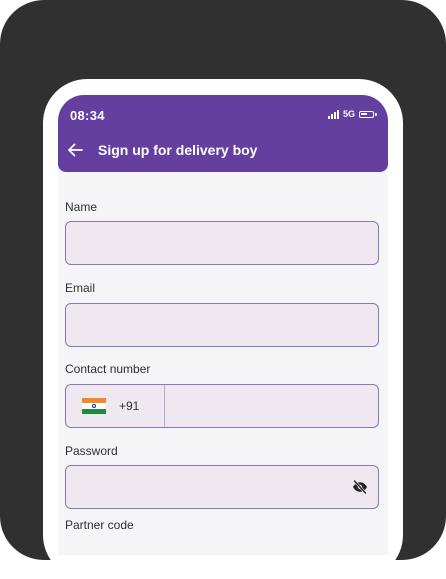  I want to click on password-visibility-toggle, so click(360, 487).